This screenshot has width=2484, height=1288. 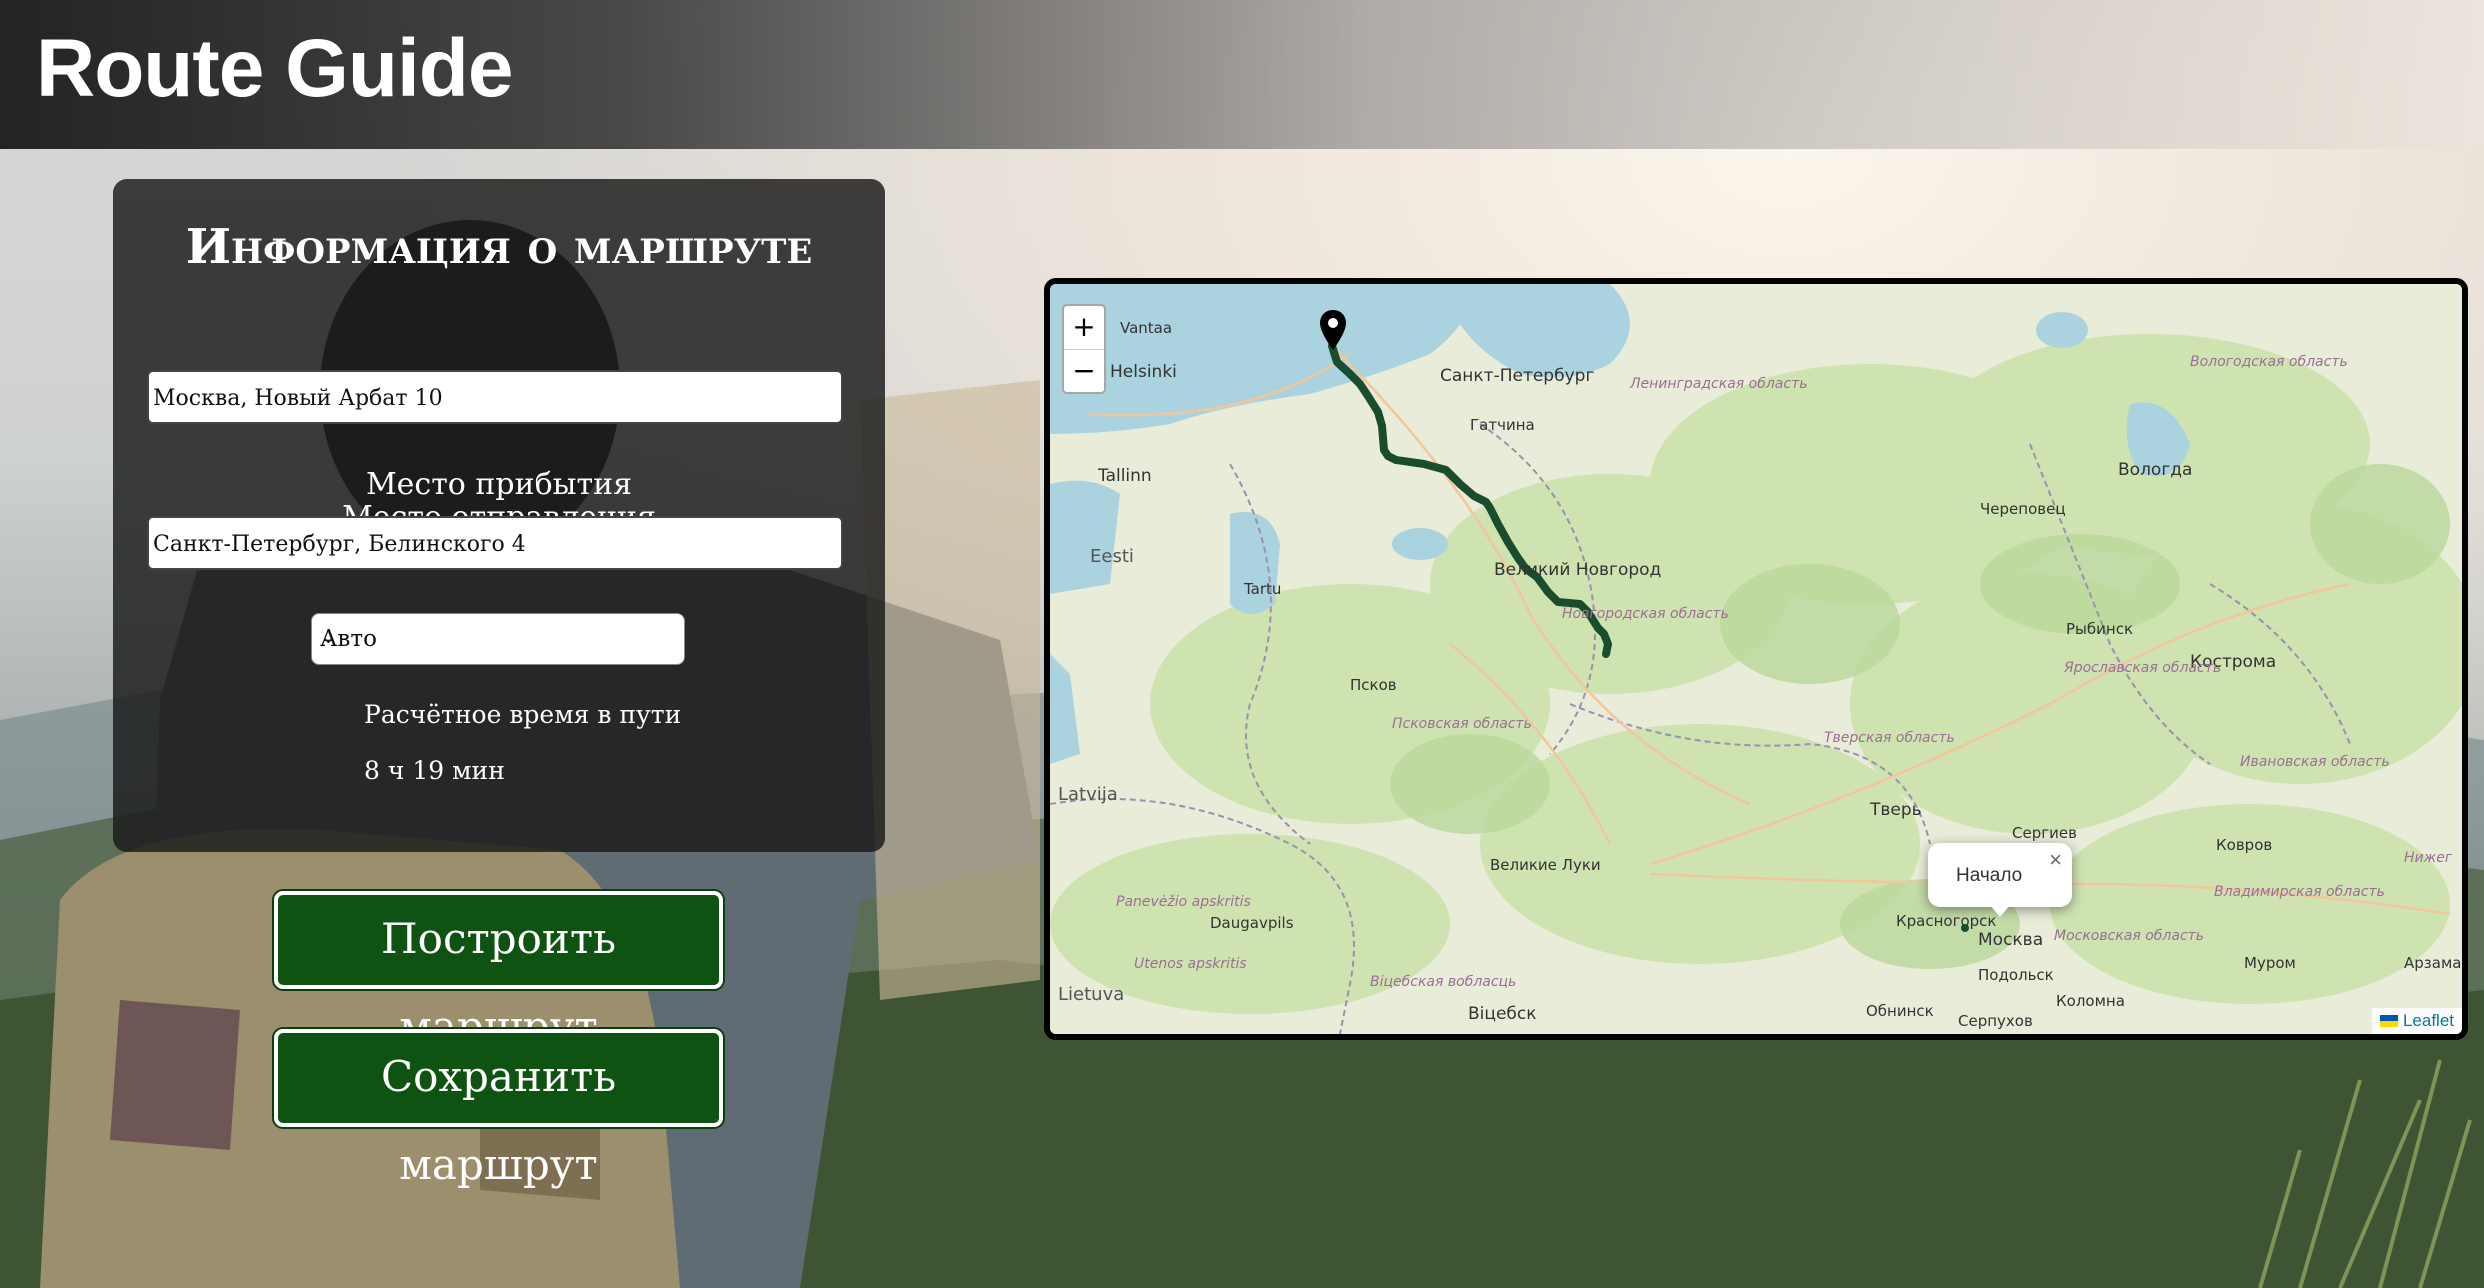 I want to click on map-label-tallinn: Tallinn, so click(x=1125, y=476).